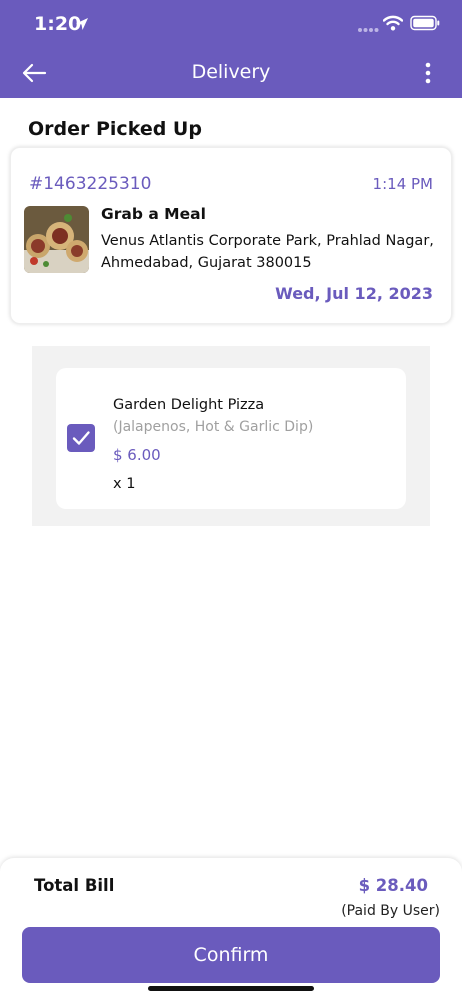 The image size is (462, 1000). What do you see at coordinates (368, 30) in the screenshot?
I see `signal-icon` at bounding box center [368, 30].